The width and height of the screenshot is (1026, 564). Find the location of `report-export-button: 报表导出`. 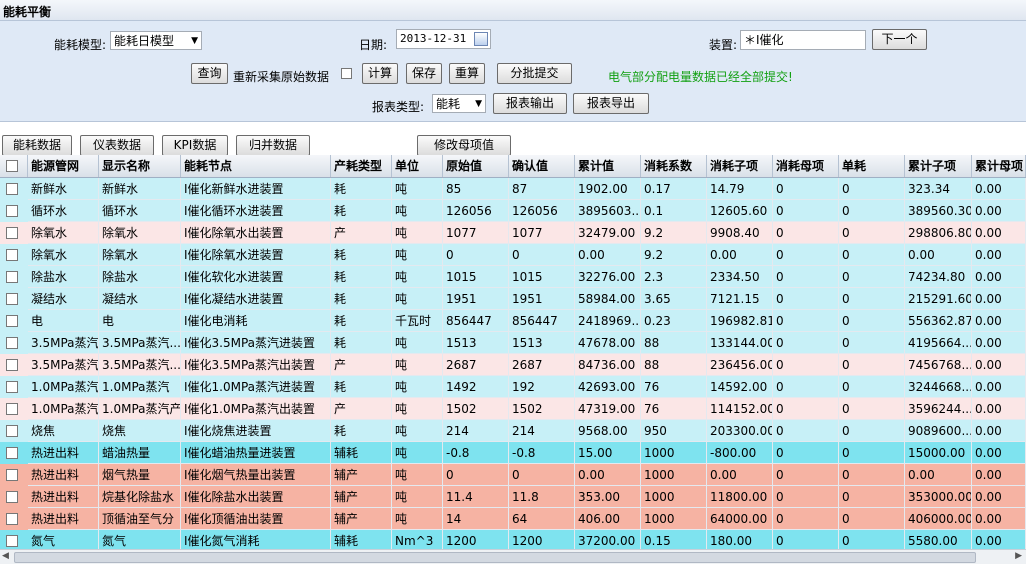

report-export-button: 报表导出 is located at coordinates (611, 103).